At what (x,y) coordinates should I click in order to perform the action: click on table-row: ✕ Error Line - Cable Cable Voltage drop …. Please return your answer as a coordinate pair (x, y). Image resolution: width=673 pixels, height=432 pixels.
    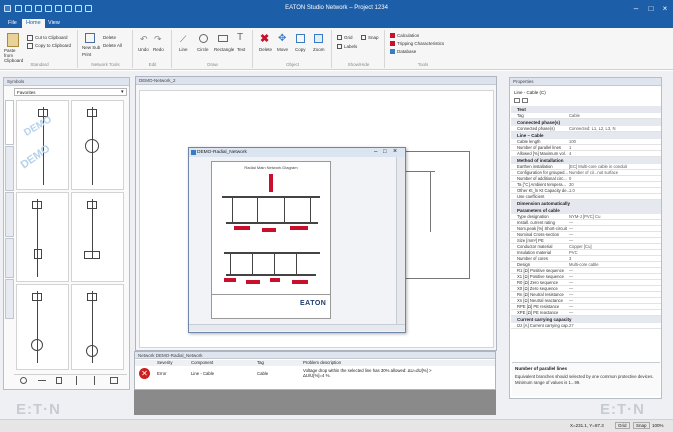
    Looking at the image, I should click on (315, 375).